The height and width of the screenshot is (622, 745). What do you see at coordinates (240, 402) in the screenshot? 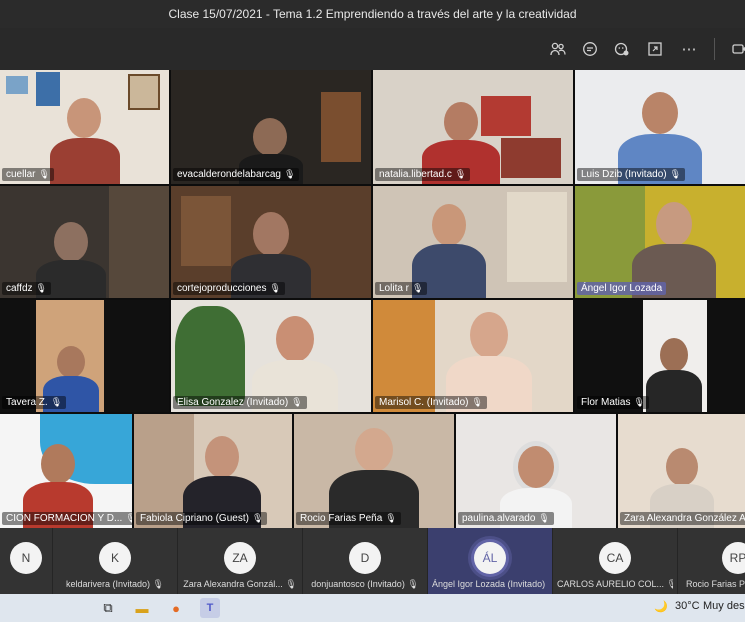
I see `participant-name: Elisa Gonzalez (Invitado) 🎙` at bounding box center [240, 402].